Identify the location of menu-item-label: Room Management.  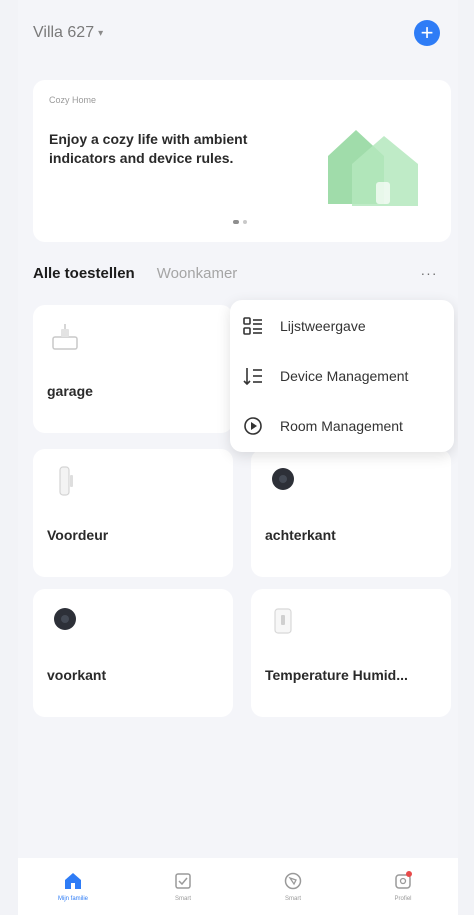
(341, 426).